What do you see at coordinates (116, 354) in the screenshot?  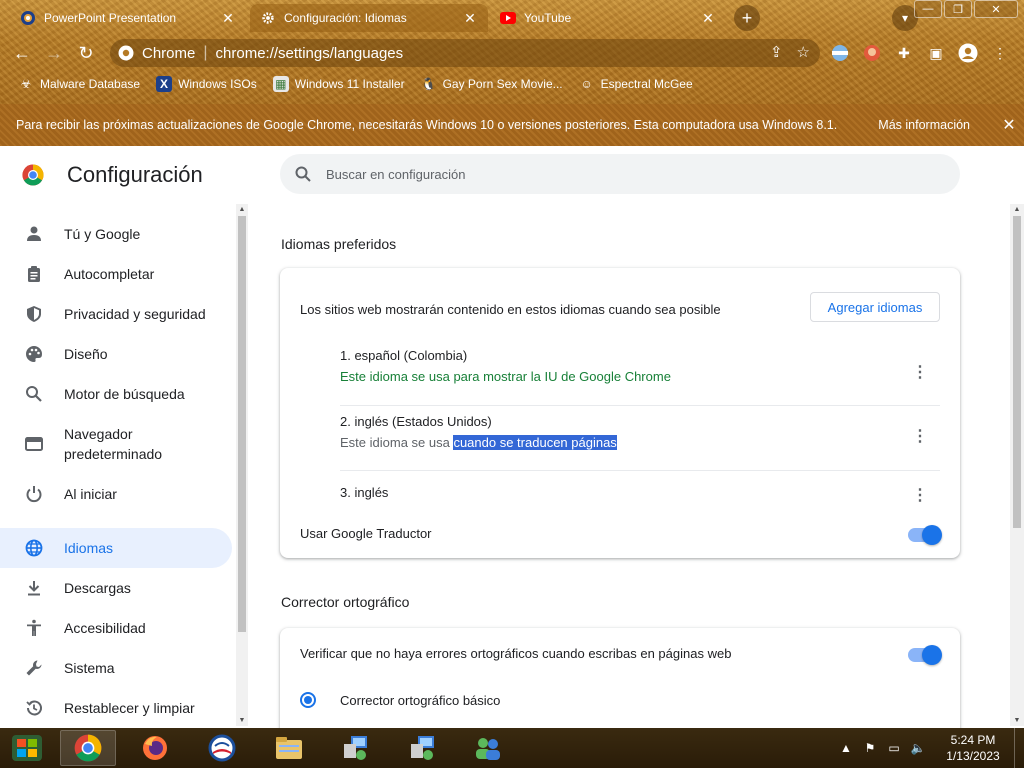 I see `sidebar-item-appearance: Diseño` at bounding box center [116, 354].